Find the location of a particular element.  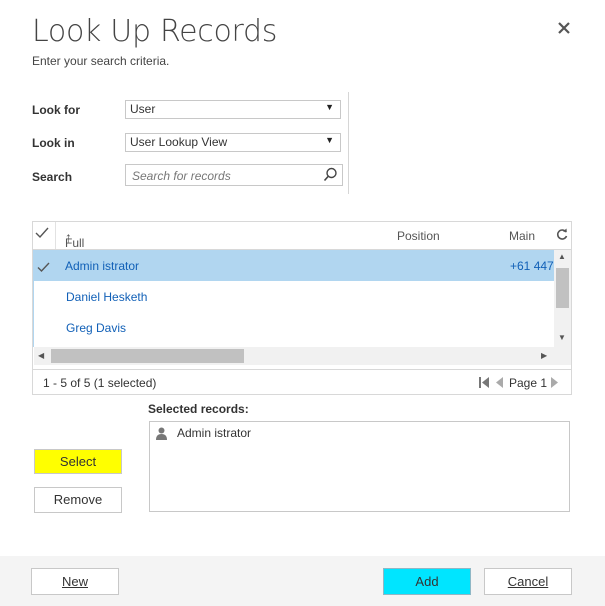

page-indicator: Page 1 is located at coordinates (528, 383).